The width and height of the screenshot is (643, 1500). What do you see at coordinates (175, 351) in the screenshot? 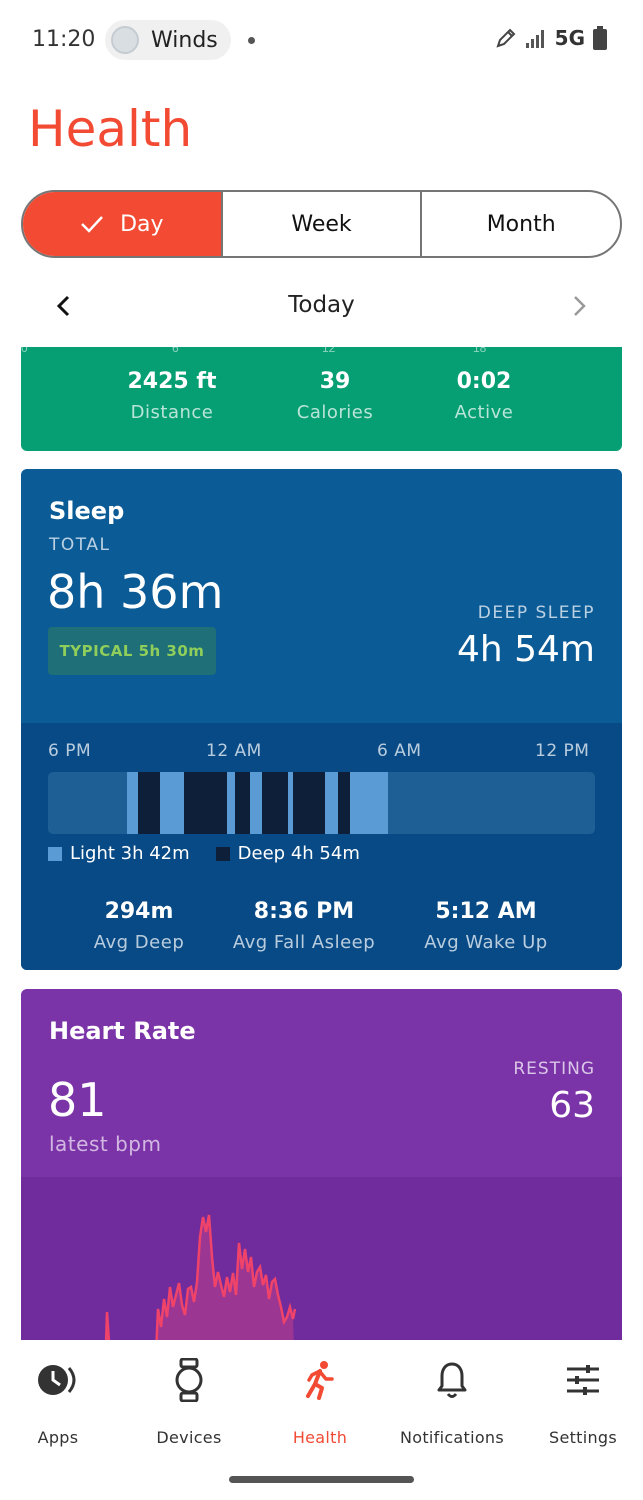
I see `activity-axis-tick: 6` at bounding box center [175, 351].